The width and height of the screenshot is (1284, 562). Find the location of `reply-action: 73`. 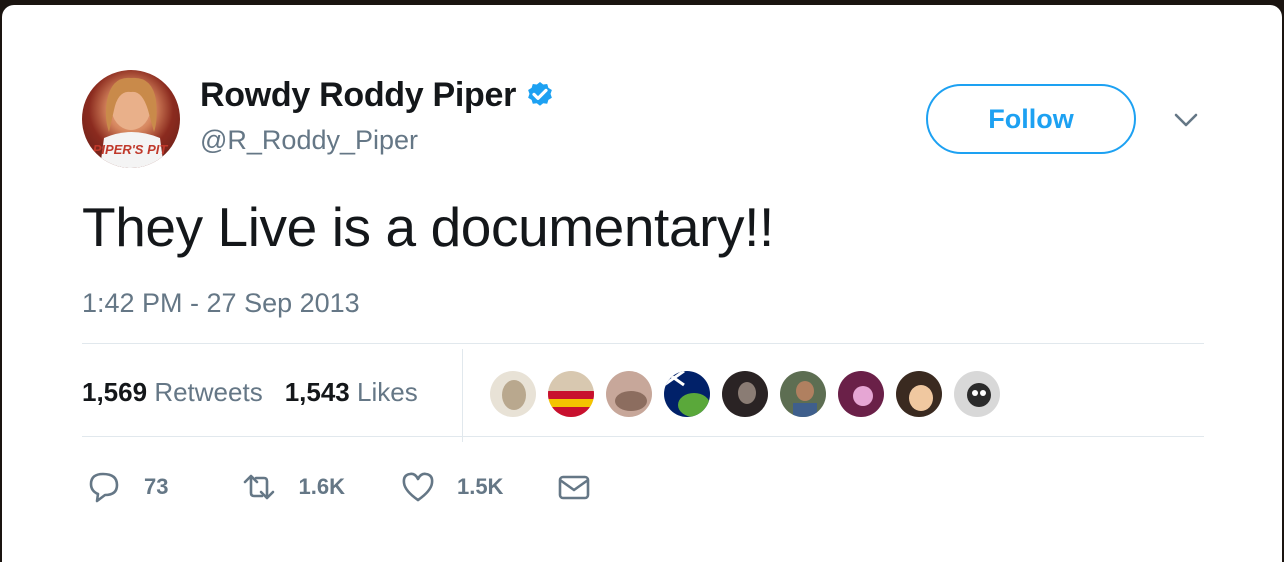

reply-action: 73 is located at coordinates (128, 487).